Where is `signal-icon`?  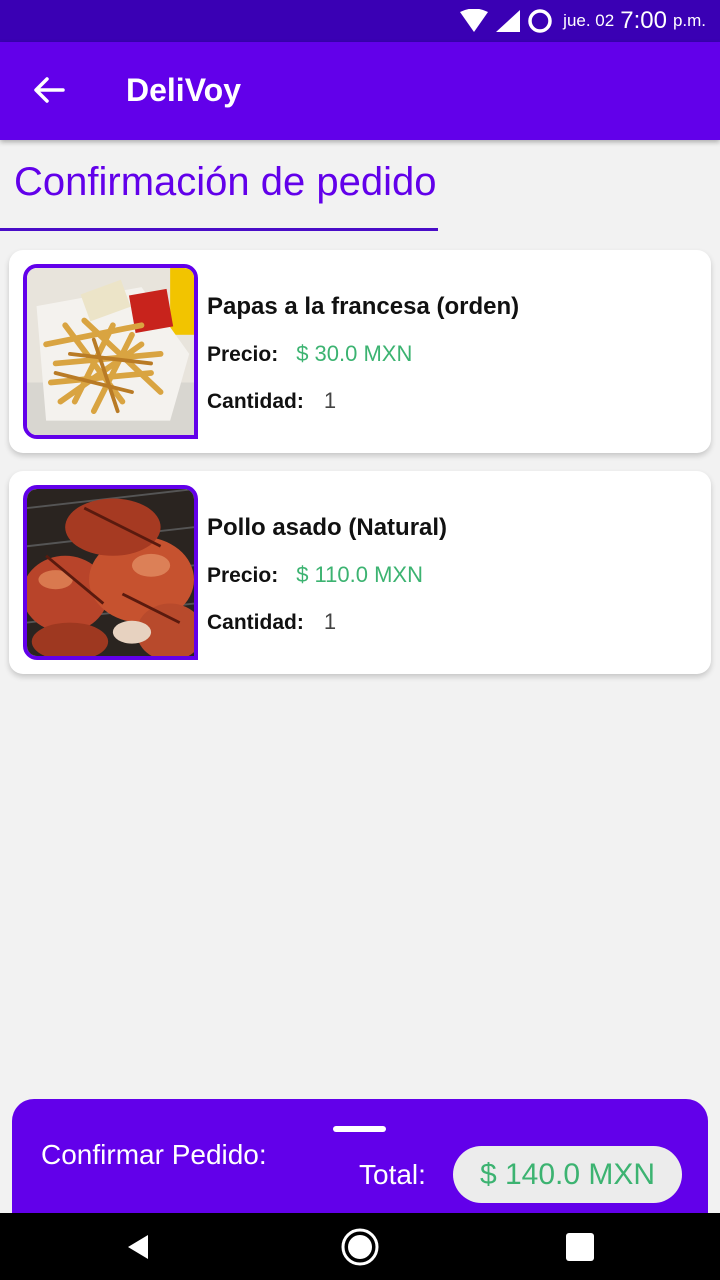
signal-icon is located at coordinates (508, 21).